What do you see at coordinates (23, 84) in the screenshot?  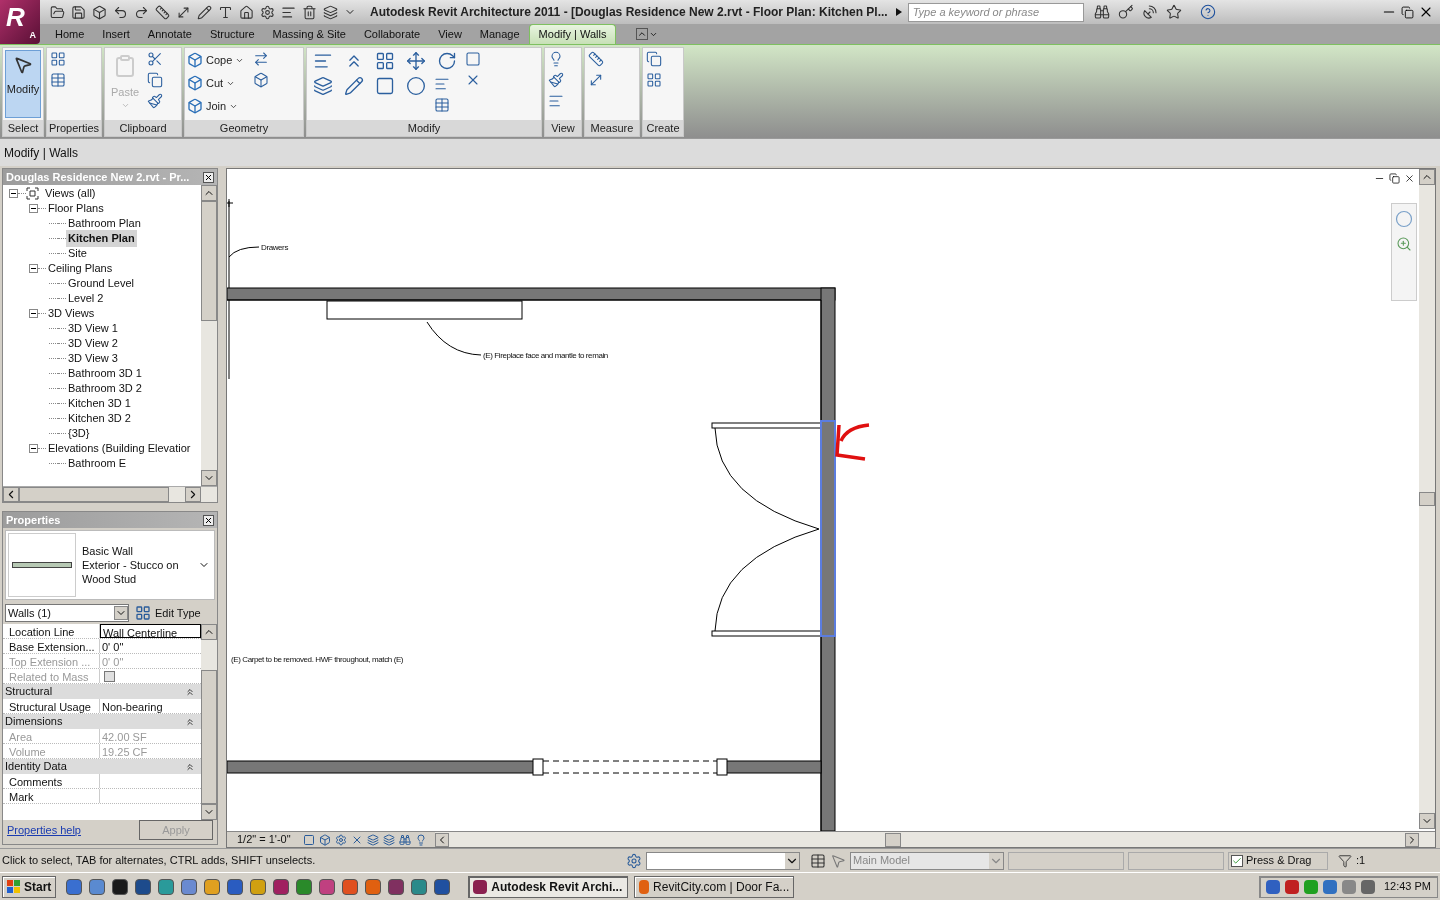 I see `tool-button: Modify` at bounding box center [23, 84].